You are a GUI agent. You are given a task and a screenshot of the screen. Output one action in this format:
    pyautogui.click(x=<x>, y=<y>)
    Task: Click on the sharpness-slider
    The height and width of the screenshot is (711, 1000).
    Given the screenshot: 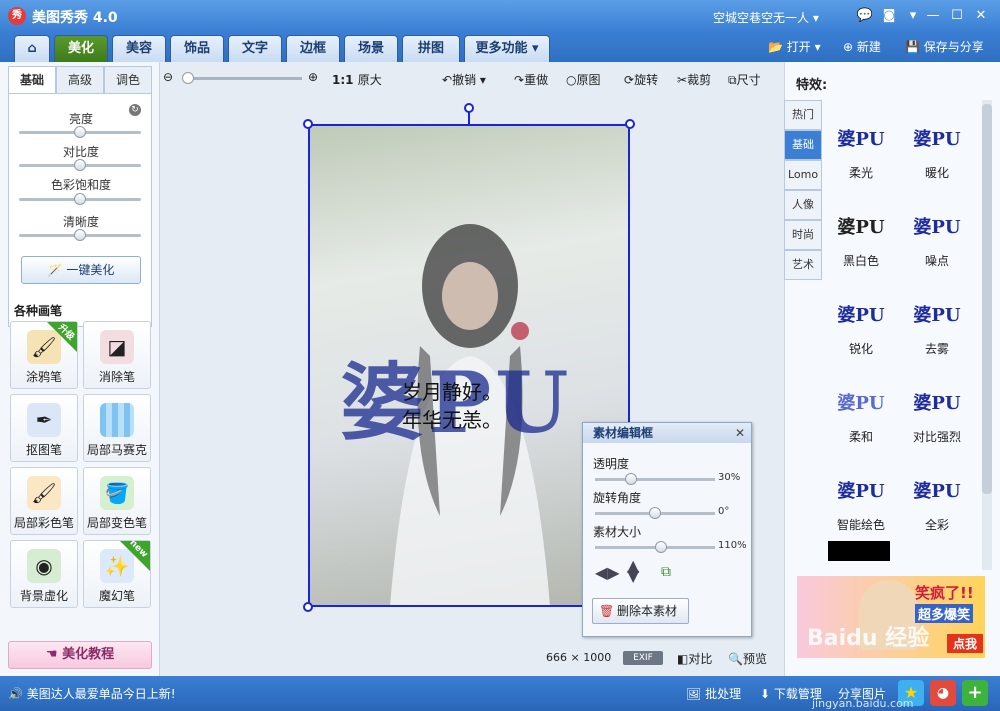 What is the action you would take?
    pyautogui.click(x=80, y=235)
    